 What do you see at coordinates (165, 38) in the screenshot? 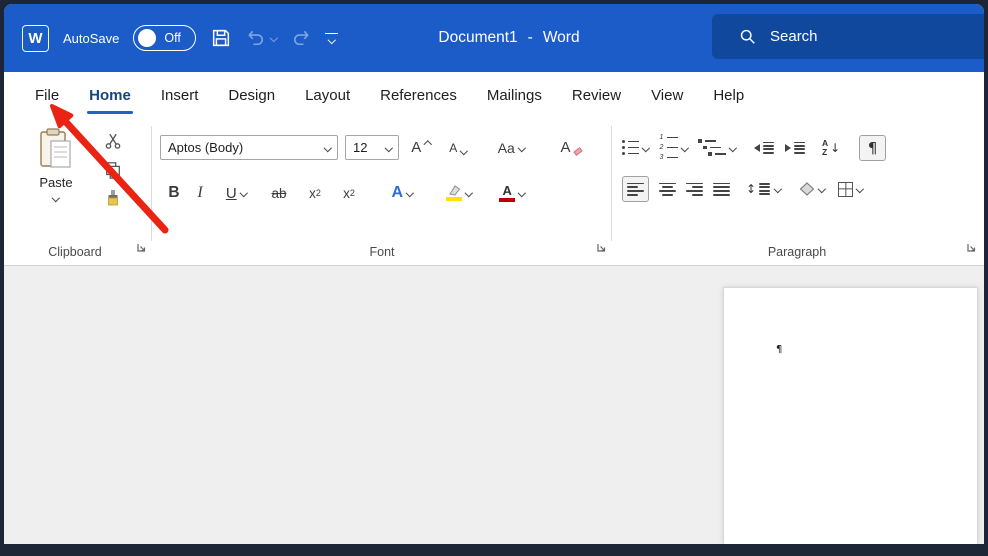
I see `autosave-toggle: Off` at bounding box center [165, 38].